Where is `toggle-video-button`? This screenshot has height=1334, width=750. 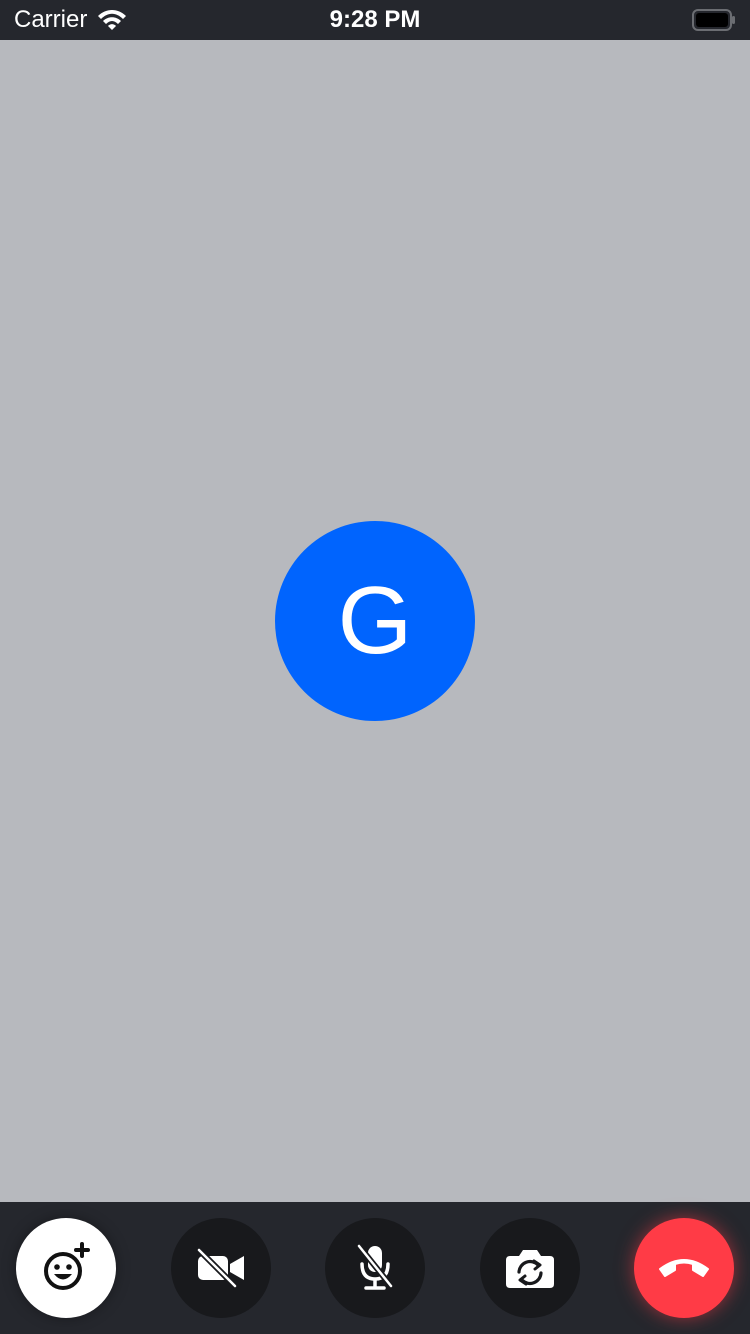 toggle-video-button is located at coordinates (221, 1268).